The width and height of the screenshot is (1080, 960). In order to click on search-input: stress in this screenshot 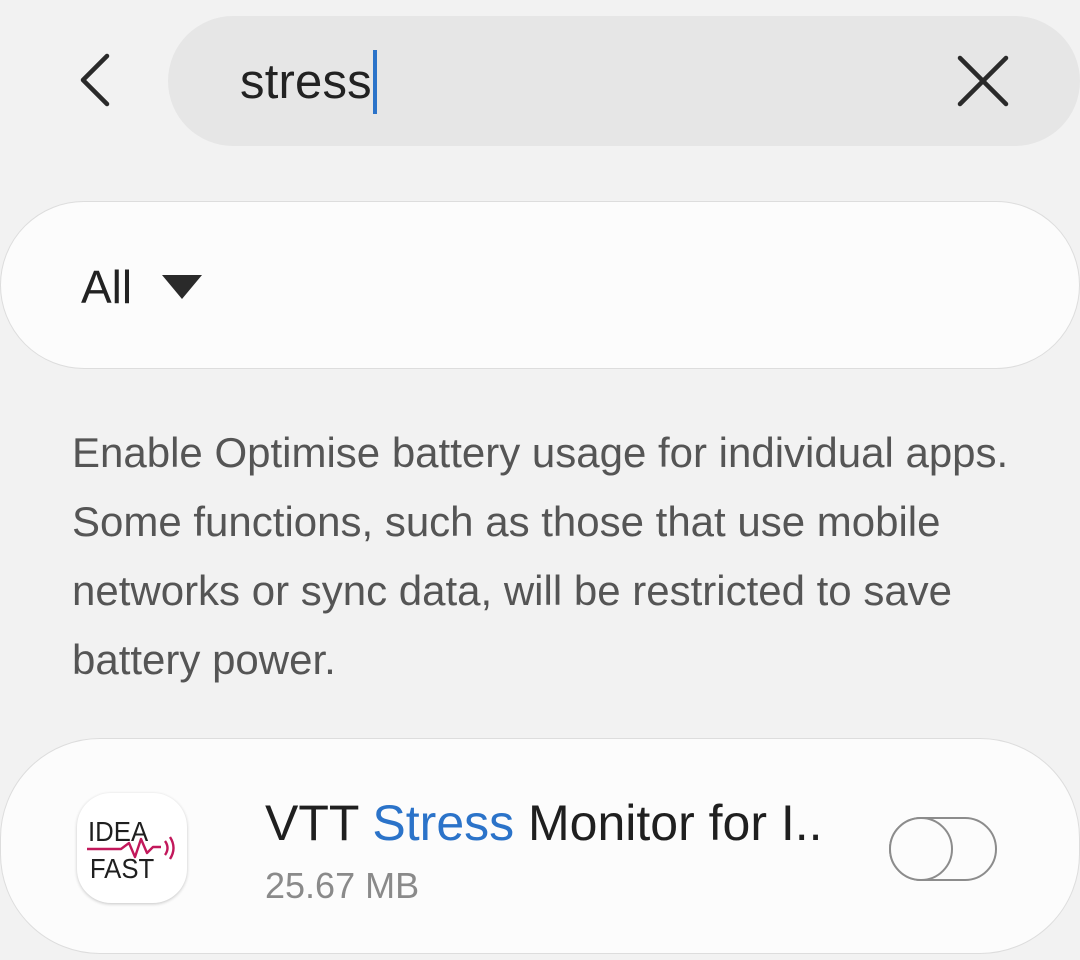, I will do `click(308, 82)`.